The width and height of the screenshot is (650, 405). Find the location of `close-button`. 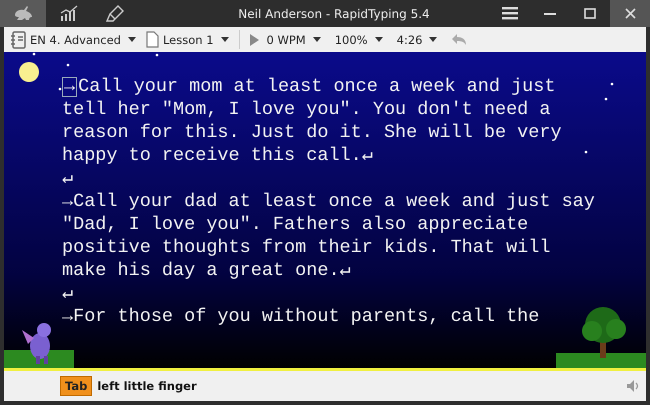

close-button is located at coordinates (630, 13).